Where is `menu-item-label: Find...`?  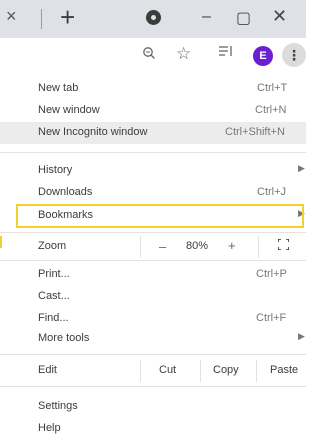 menu-item-label: Find... is located at coordinates (53, 318).